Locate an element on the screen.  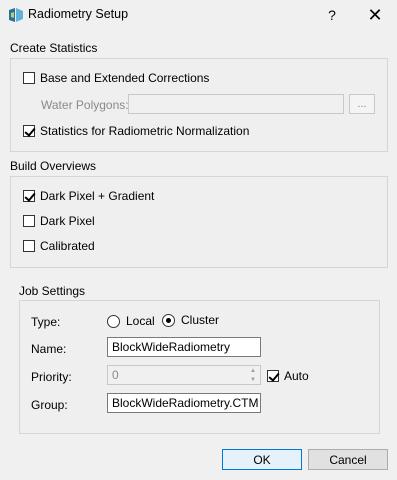
overview-option-dark-pixel-gradient: Dark Pixel + Gradient is located at coordinates (88, 196).